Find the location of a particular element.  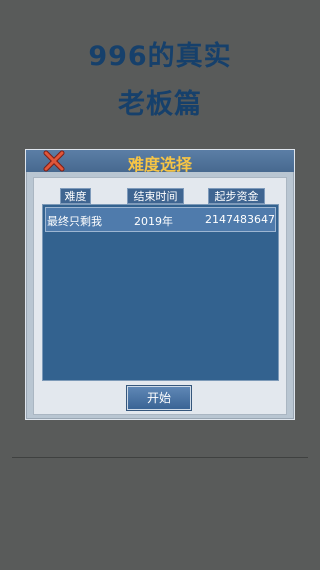

column-header-end-time: 结束时间 is located at coordinates (155, 196).